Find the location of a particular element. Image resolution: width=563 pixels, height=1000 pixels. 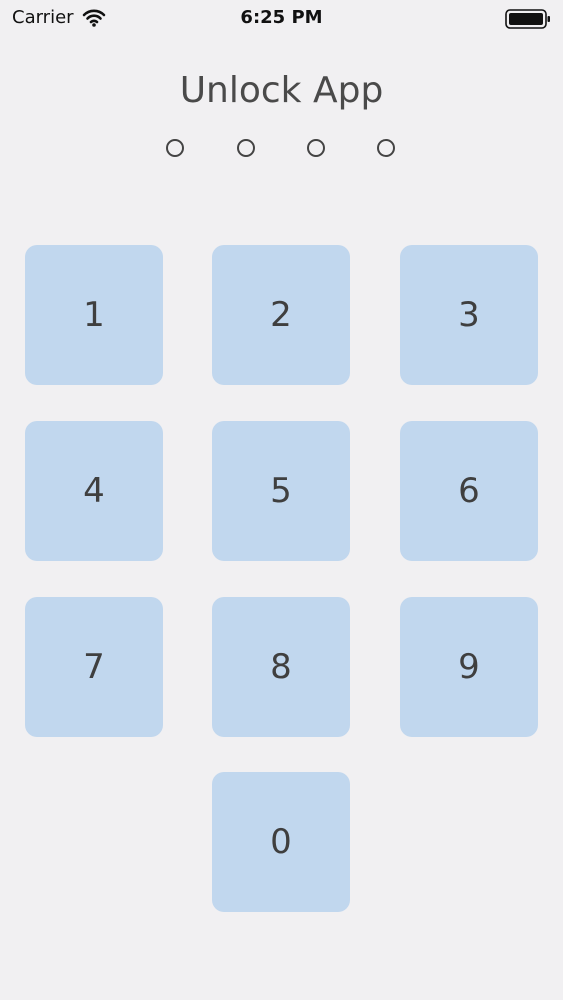

status-bar: Carrier 6:25 PM is located at coordinates (281, 19).